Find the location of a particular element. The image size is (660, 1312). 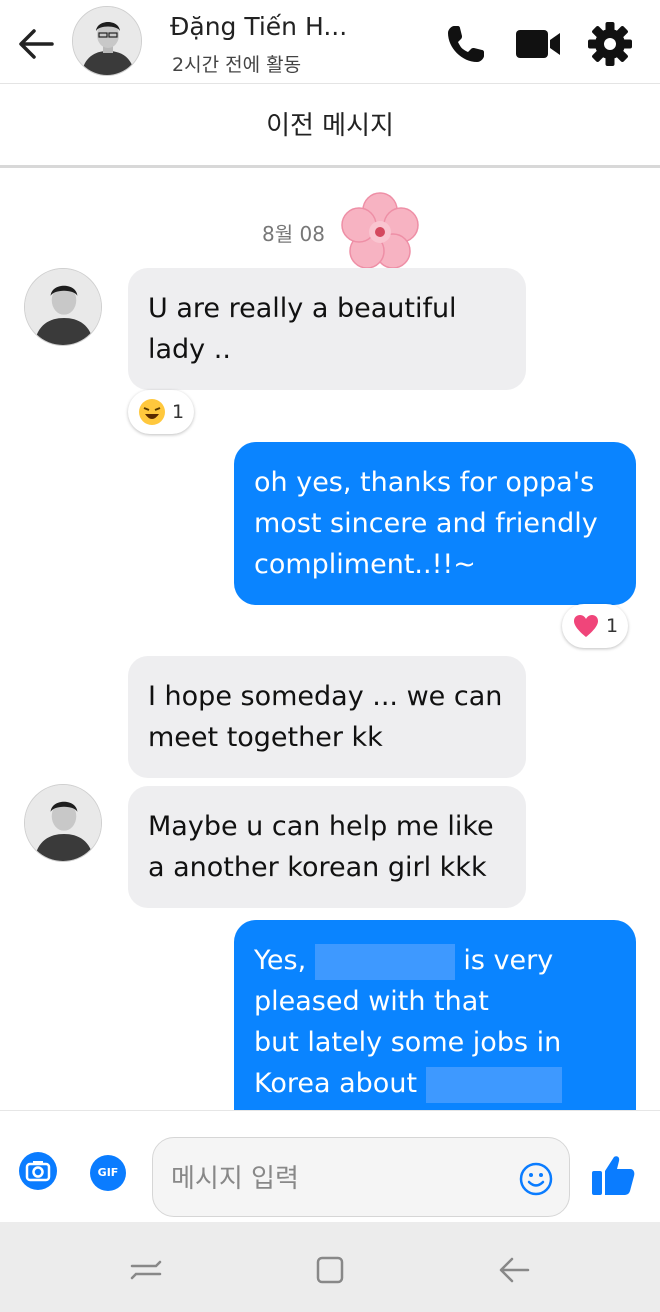

message-text-line: meet together kk is located at coordinates (265, 737).